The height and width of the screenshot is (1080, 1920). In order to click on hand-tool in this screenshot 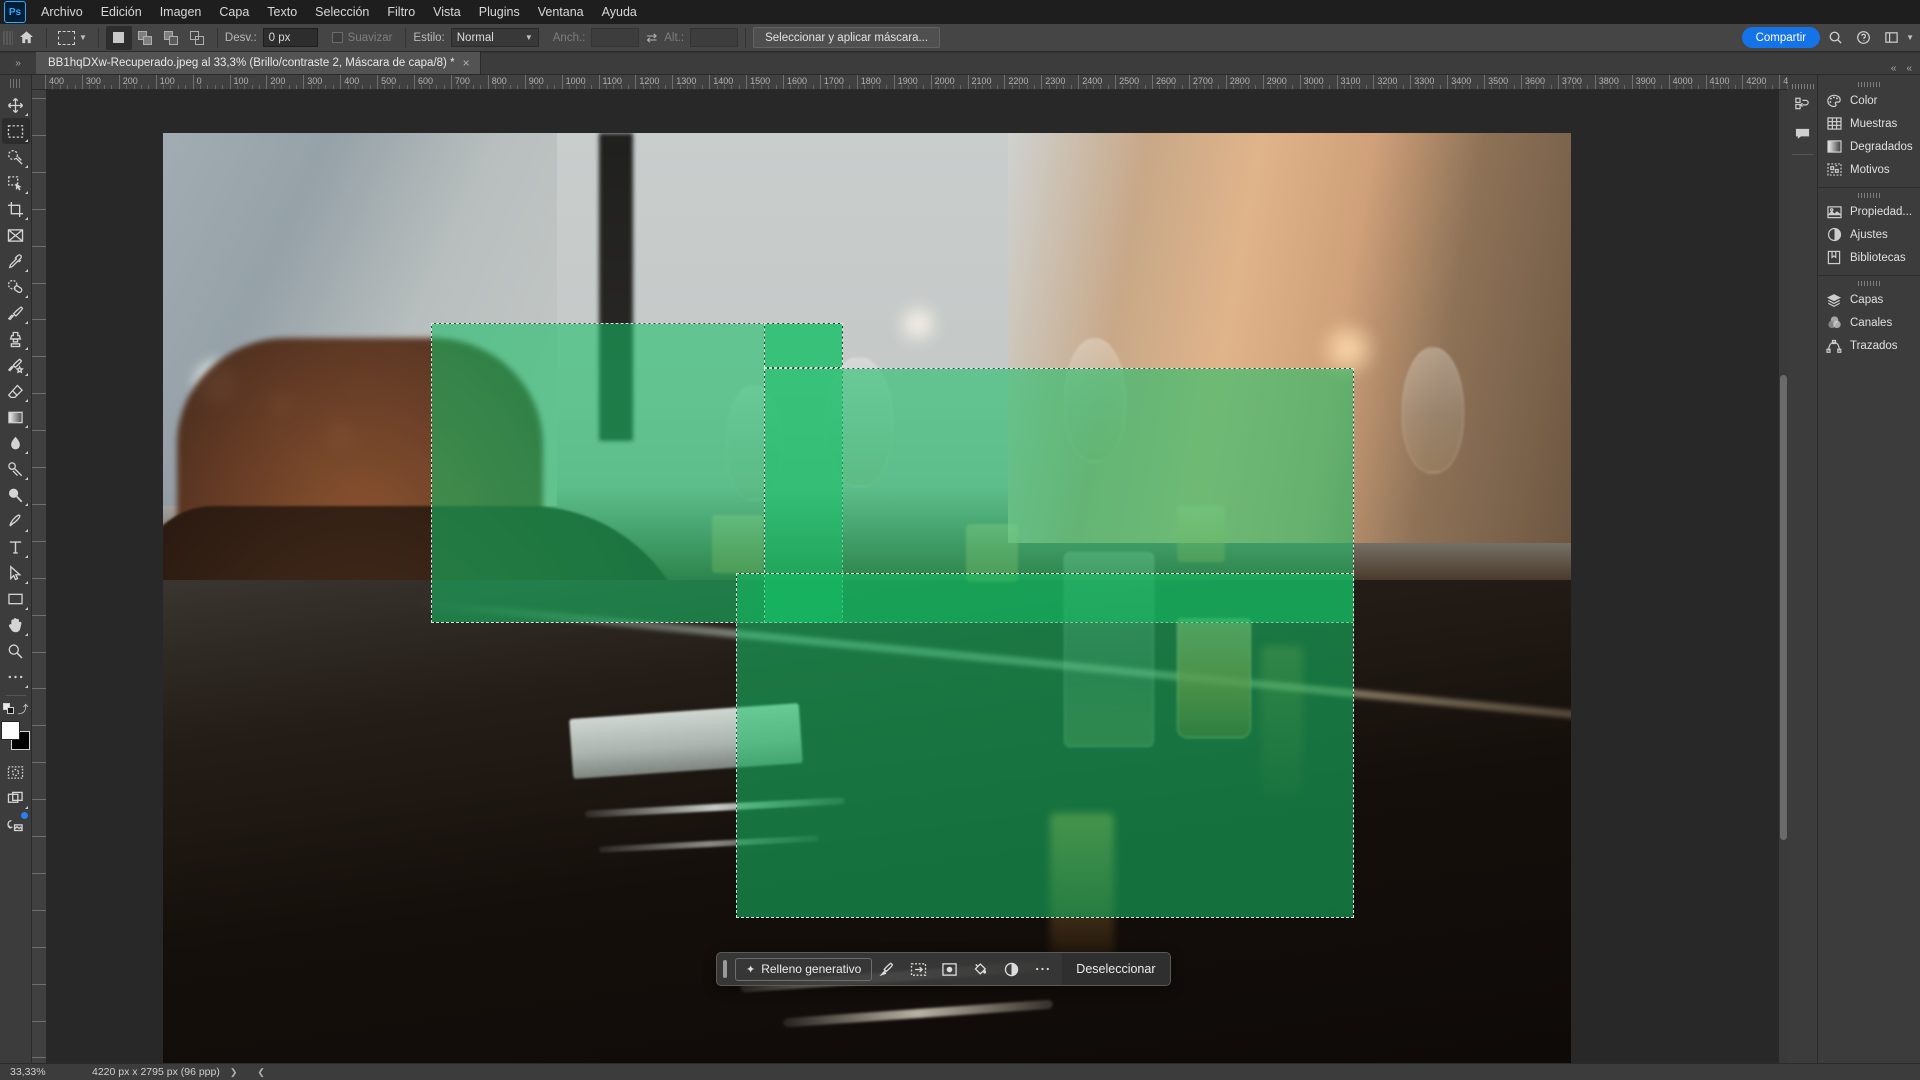, I will do `click(16, 625)`.